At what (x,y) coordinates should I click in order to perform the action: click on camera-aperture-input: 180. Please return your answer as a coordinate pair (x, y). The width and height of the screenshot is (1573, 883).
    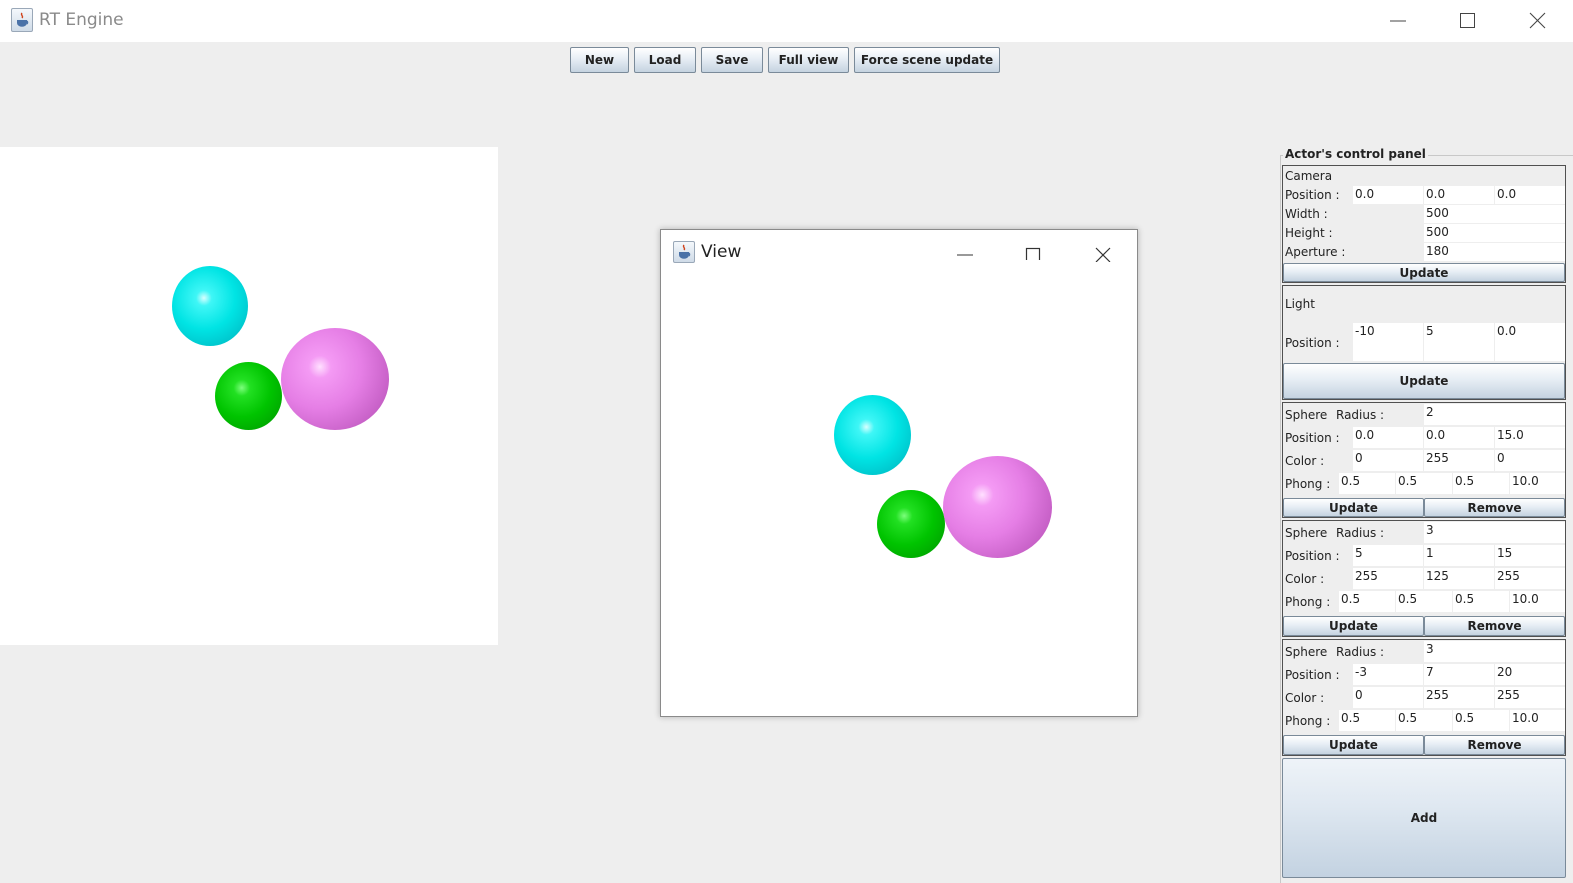
    Looking at the image, I should click on (1494, 252).